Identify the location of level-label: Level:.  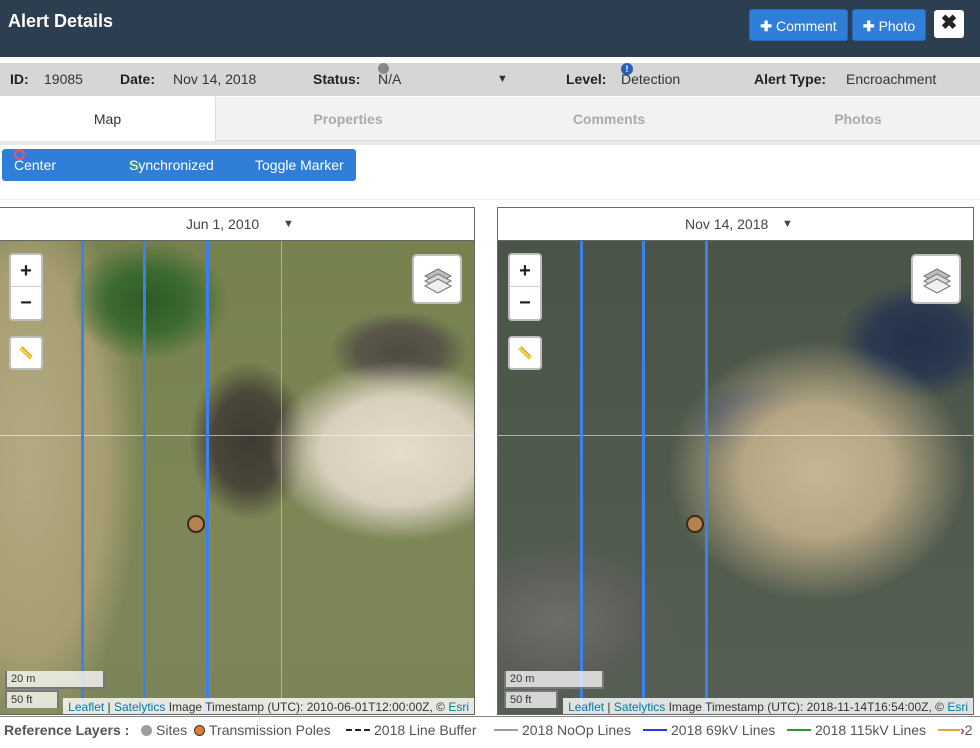
(586, 79).